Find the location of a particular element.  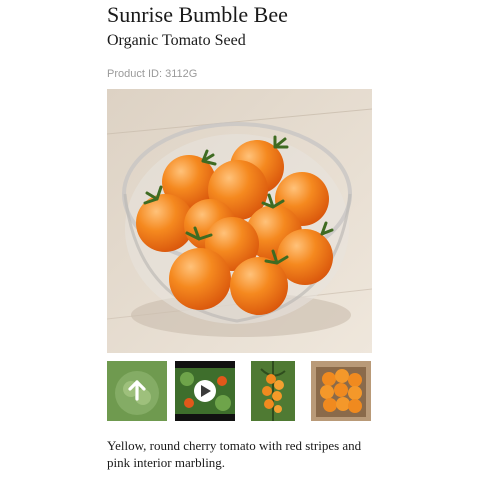

thumbnail-video is located at coordinates (205, 391).